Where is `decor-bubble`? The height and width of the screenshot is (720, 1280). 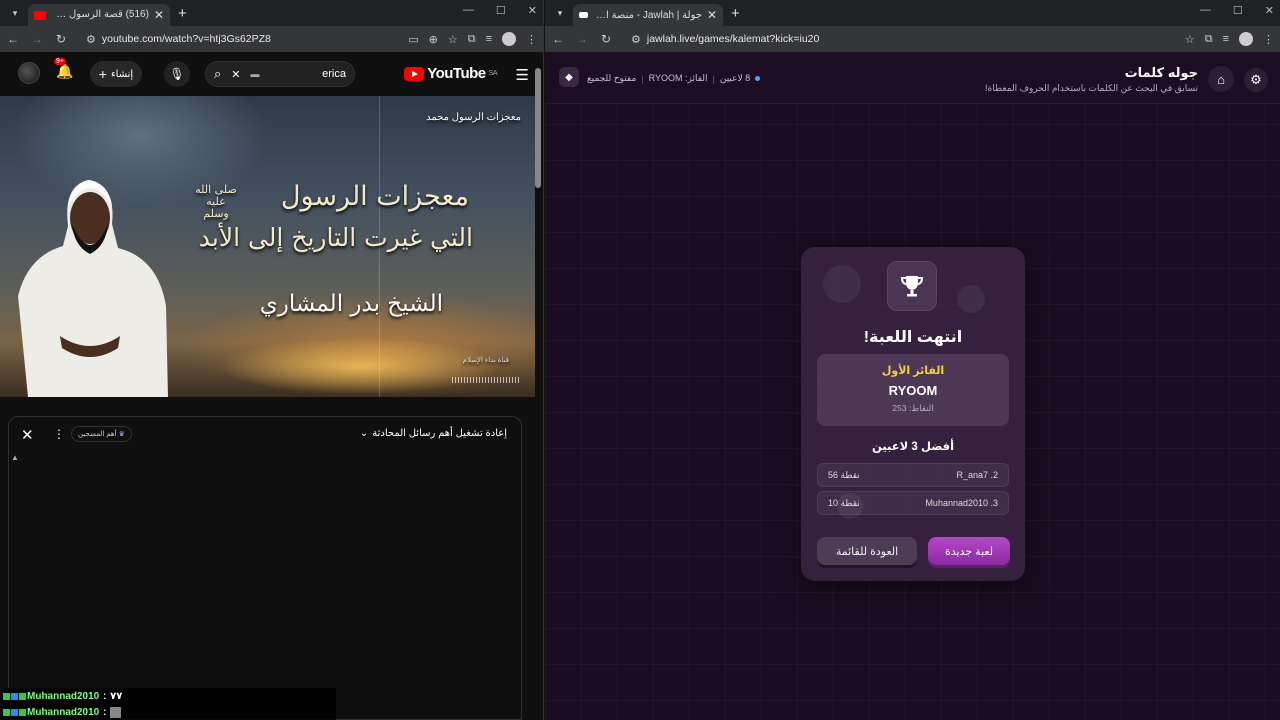 decor-bubble is located at coordinates (842, 284).